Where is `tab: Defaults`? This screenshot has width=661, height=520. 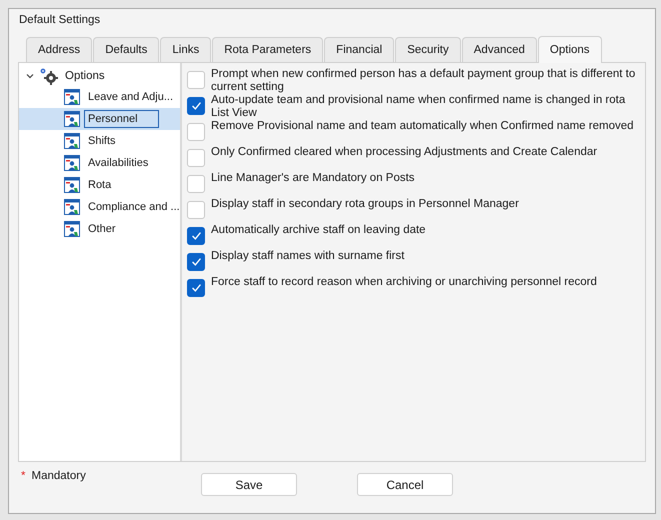
tab: Defaults is located at coordinates (126, 49).